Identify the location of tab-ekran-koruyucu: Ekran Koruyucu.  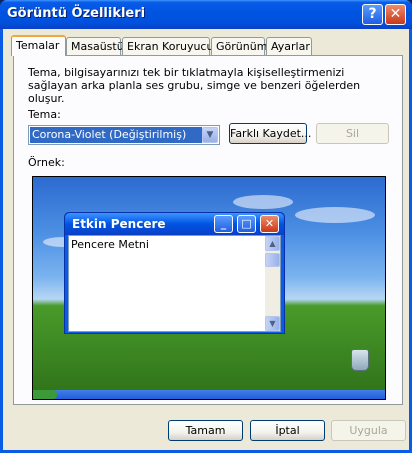
(167, 46).